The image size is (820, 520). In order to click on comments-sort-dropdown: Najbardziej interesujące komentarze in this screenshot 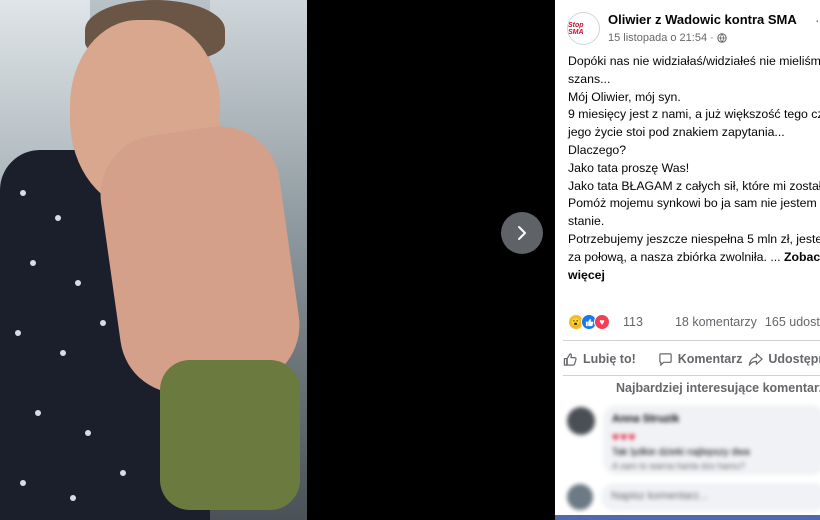, I will do `click(718, 388)`.